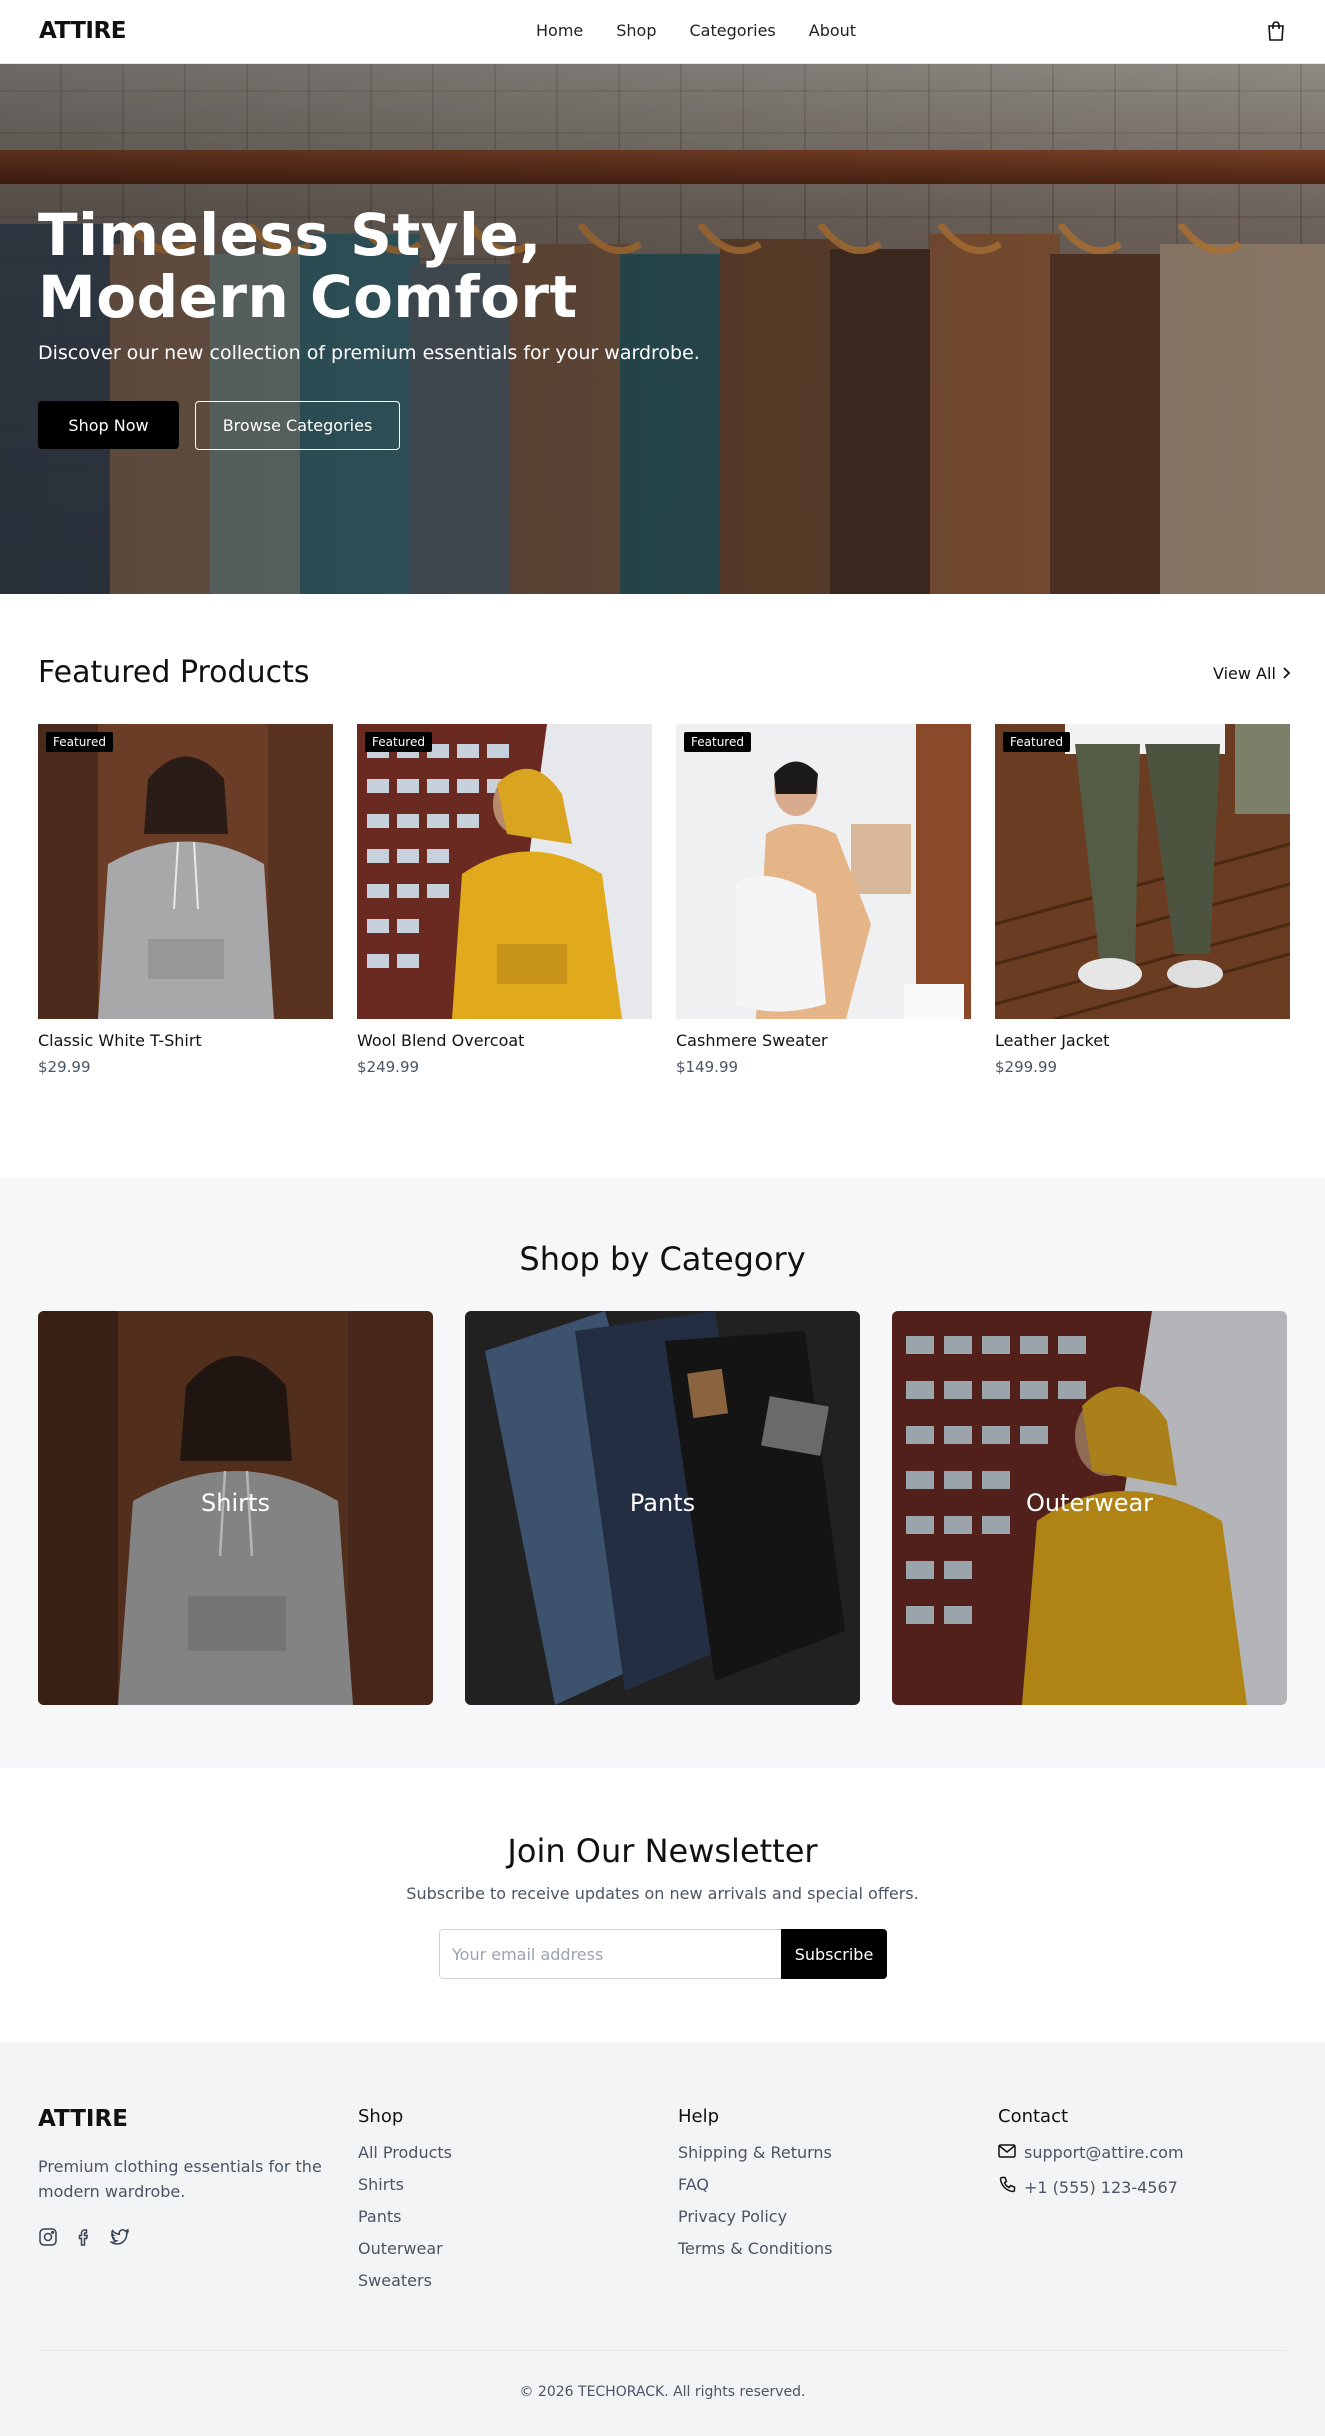 Image resolution: width=1325 pixels, height=2436 pixels. What do you see at coordinates (174, 672) in the screenshot?
I see `featured-products-title: Featured Products` at bounding box center [174, 672].